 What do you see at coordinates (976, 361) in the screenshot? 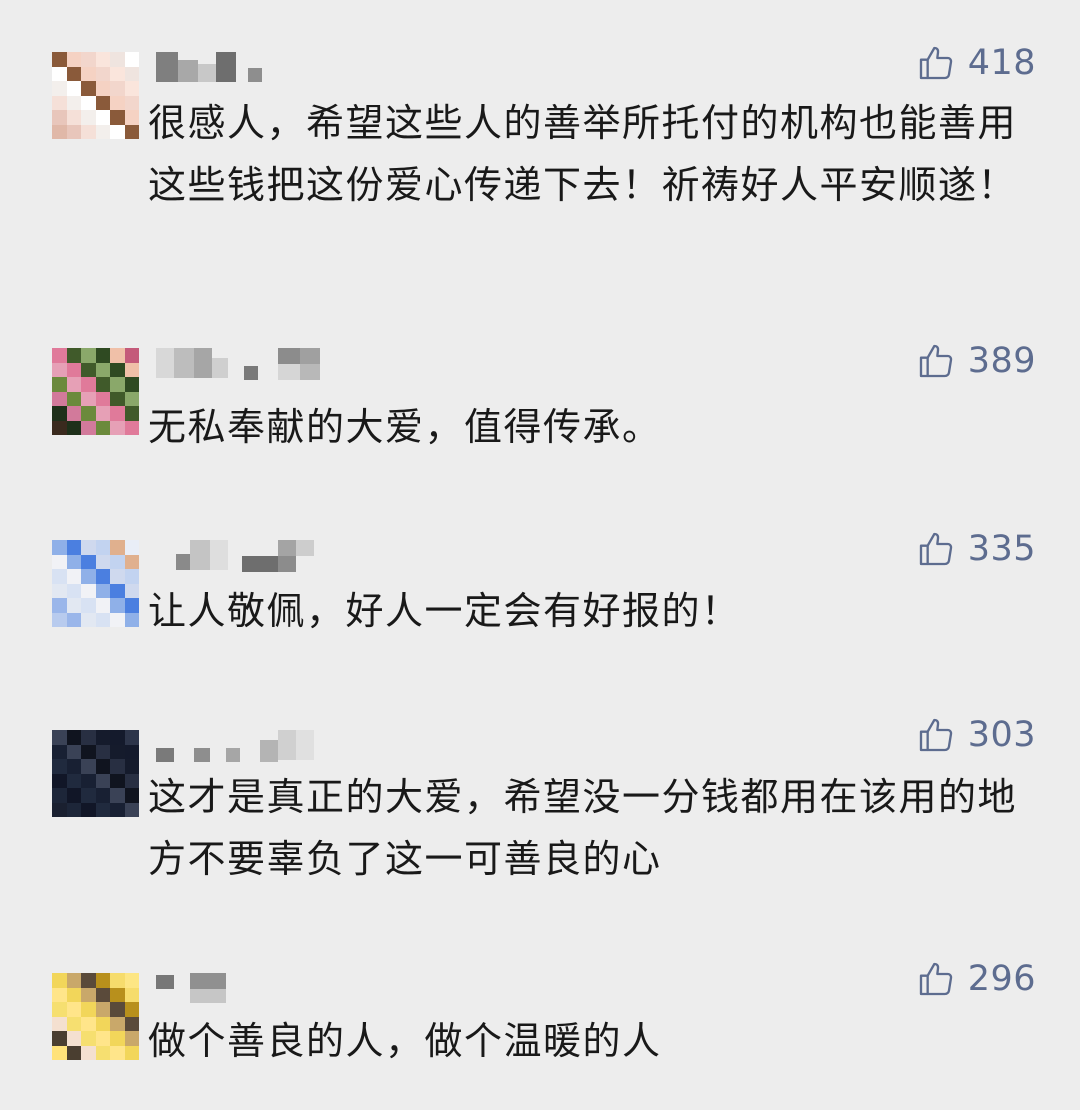
I see `like-button: 389` at bounding box center [976, 361].